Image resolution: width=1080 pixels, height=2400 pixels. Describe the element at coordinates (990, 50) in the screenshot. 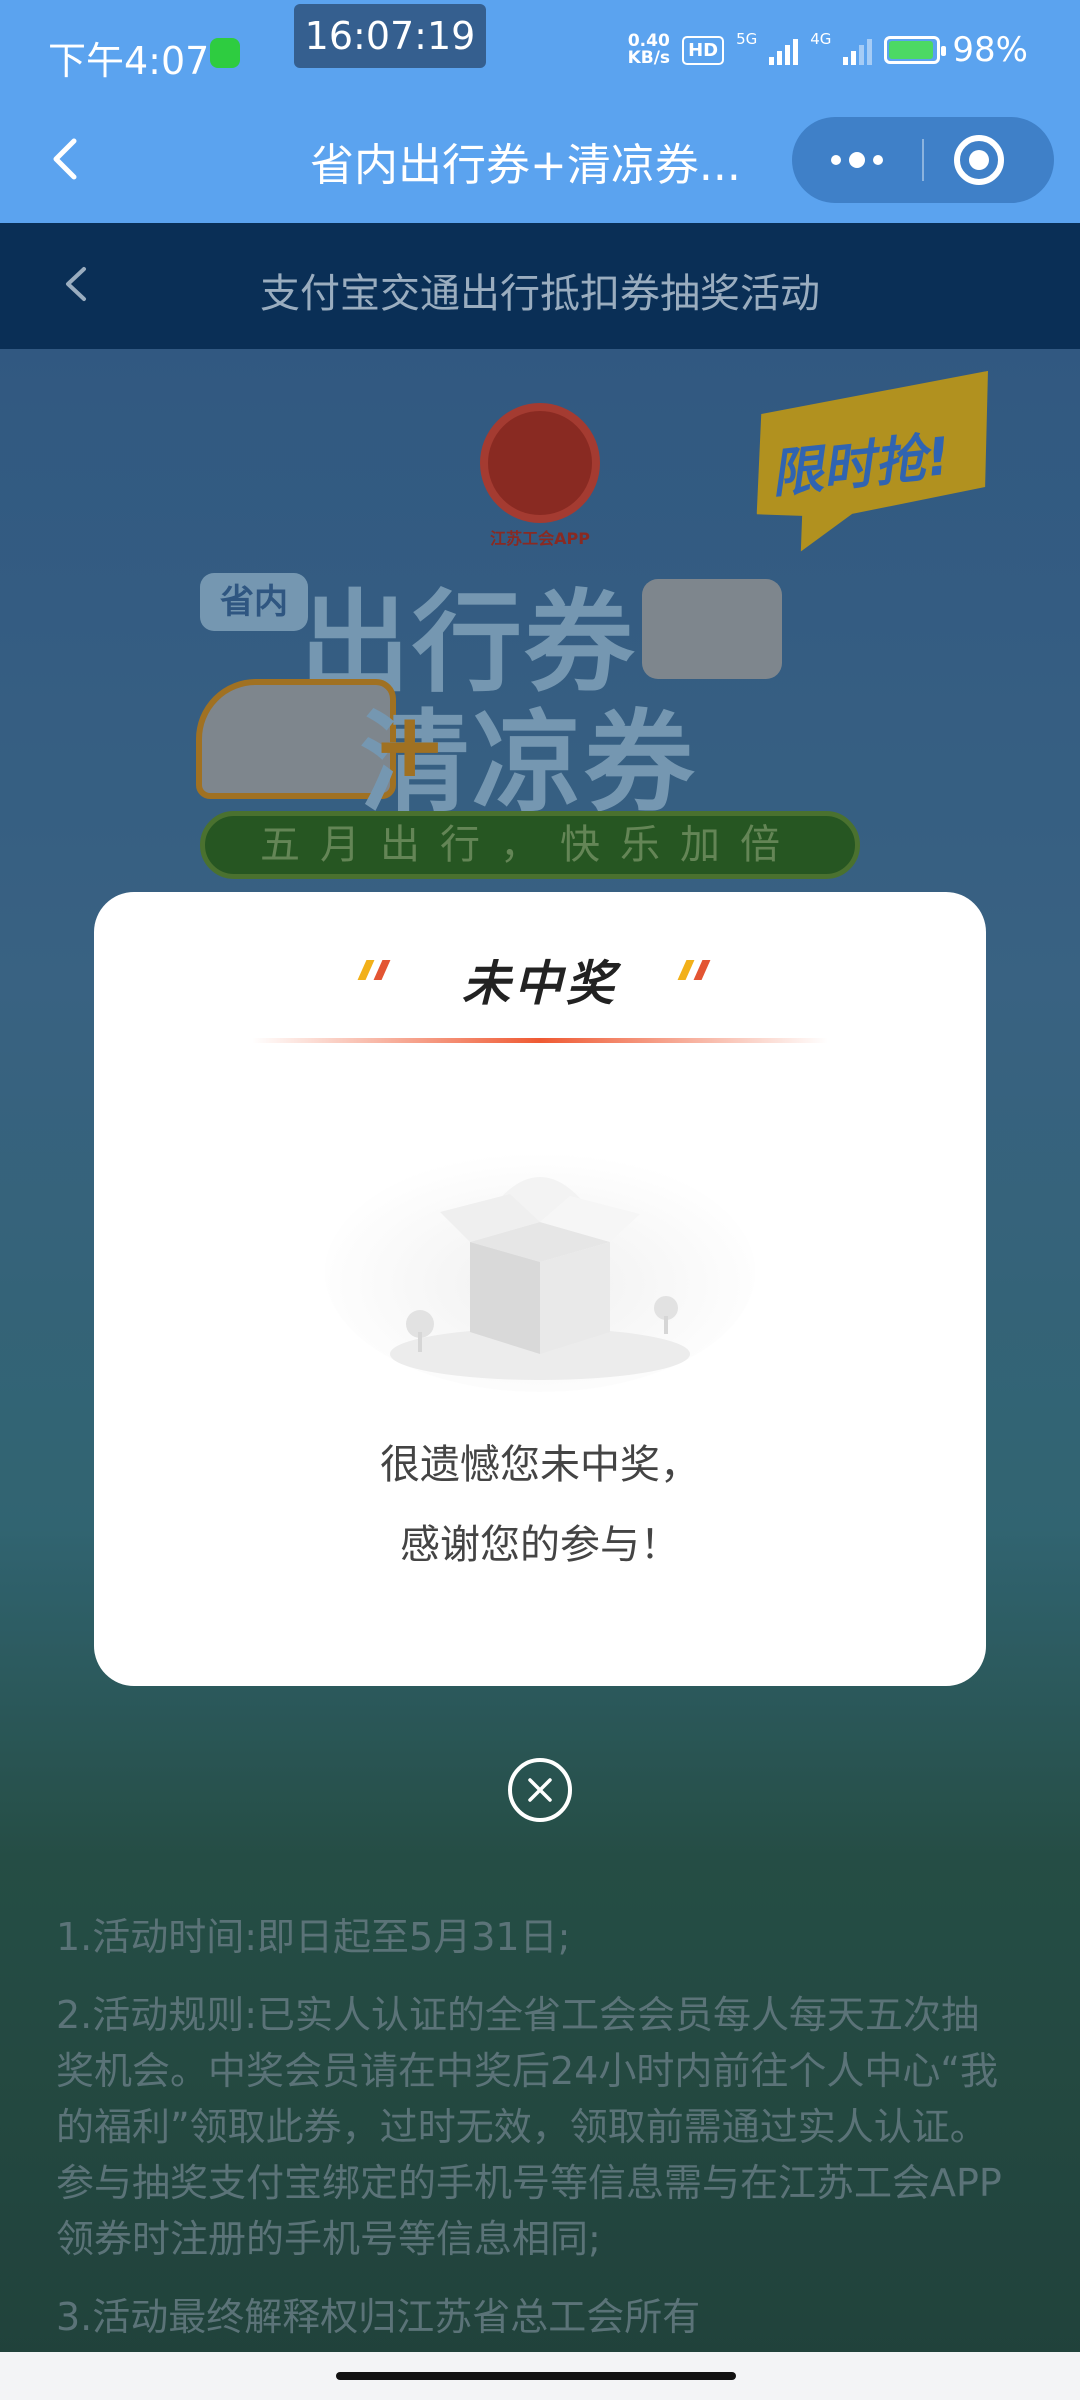

I see `battery-percent: 98%` at that location.